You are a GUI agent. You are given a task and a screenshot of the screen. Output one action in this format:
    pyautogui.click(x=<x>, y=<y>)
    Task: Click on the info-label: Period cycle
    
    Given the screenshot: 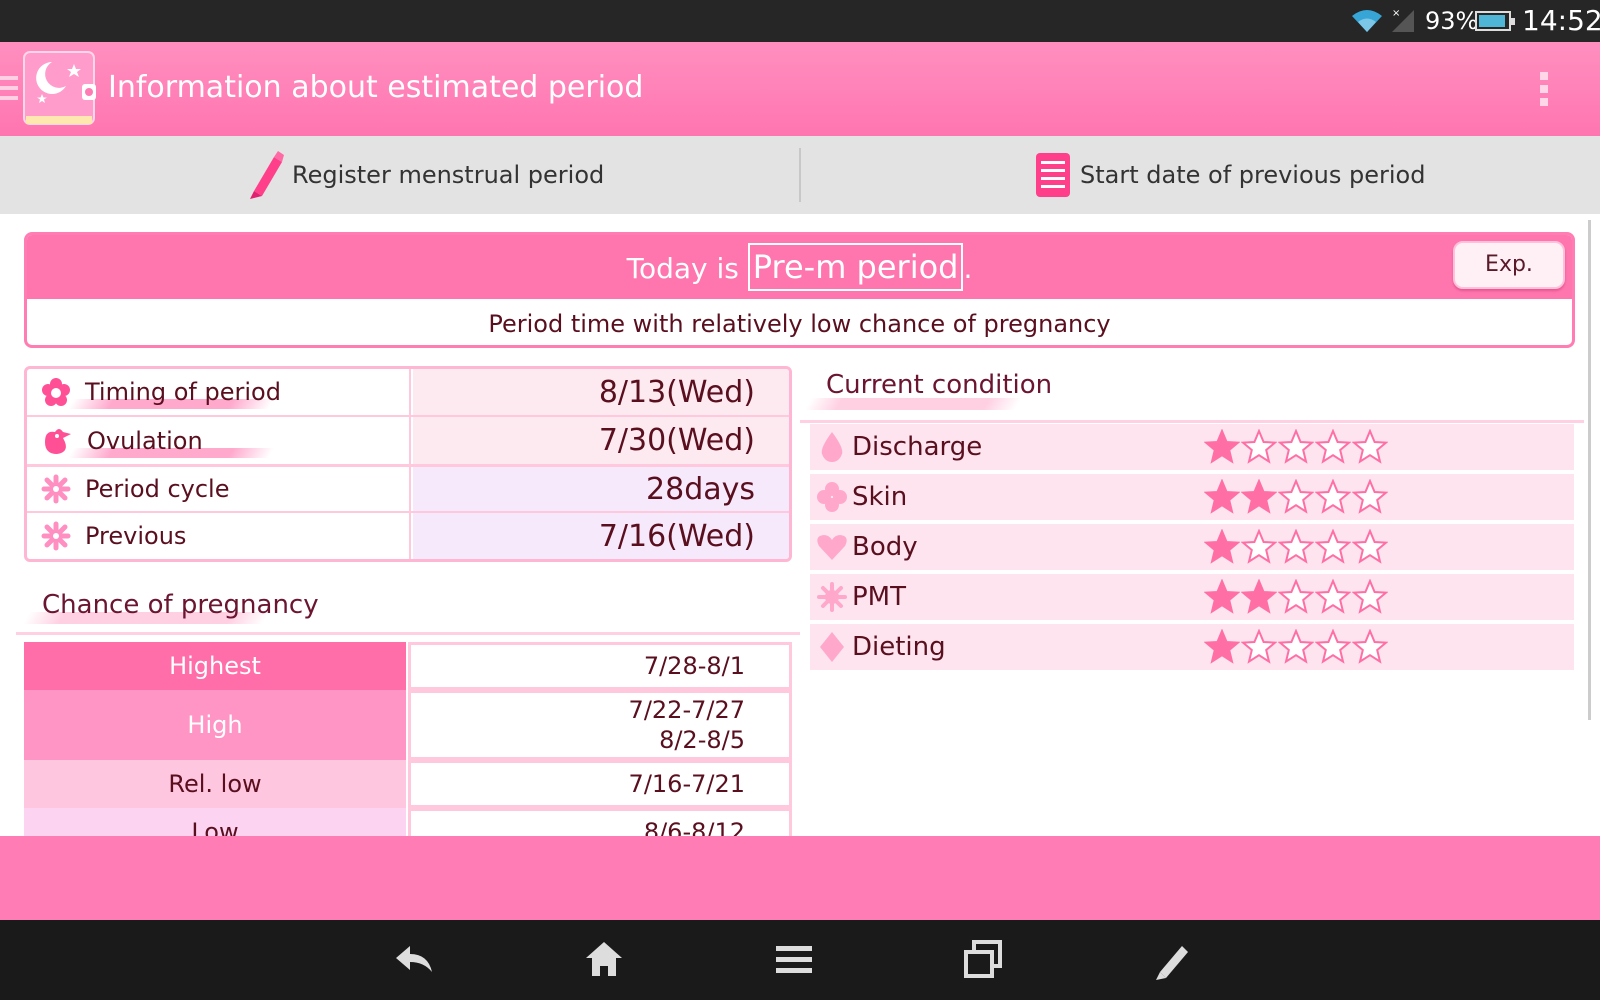 What is the action you would take?
    pyautogui.click(x=157, y=489)
    